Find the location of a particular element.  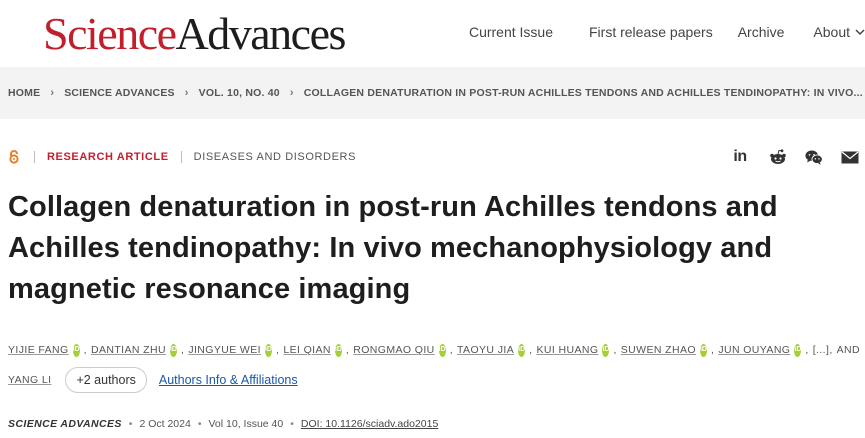

author-name: RONGMAO QIU is located at coordinates (393, 350).